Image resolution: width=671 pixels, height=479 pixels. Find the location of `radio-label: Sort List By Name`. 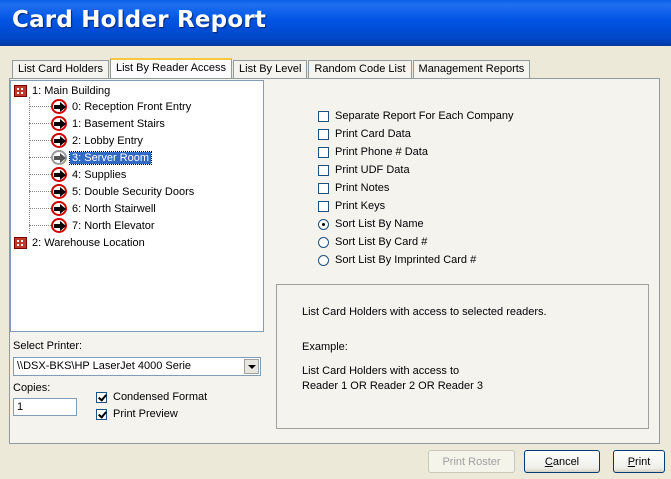

radio-label: Sort List By Name is located at coordinates (379, 224).